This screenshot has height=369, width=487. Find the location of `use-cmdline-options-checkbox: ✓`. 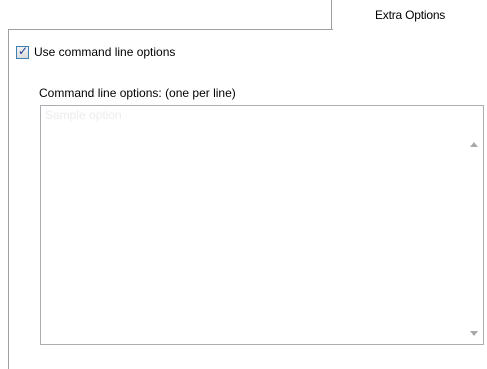

use-cmdline-options-checkbox: ✓ is located at coordinates (22, 51).